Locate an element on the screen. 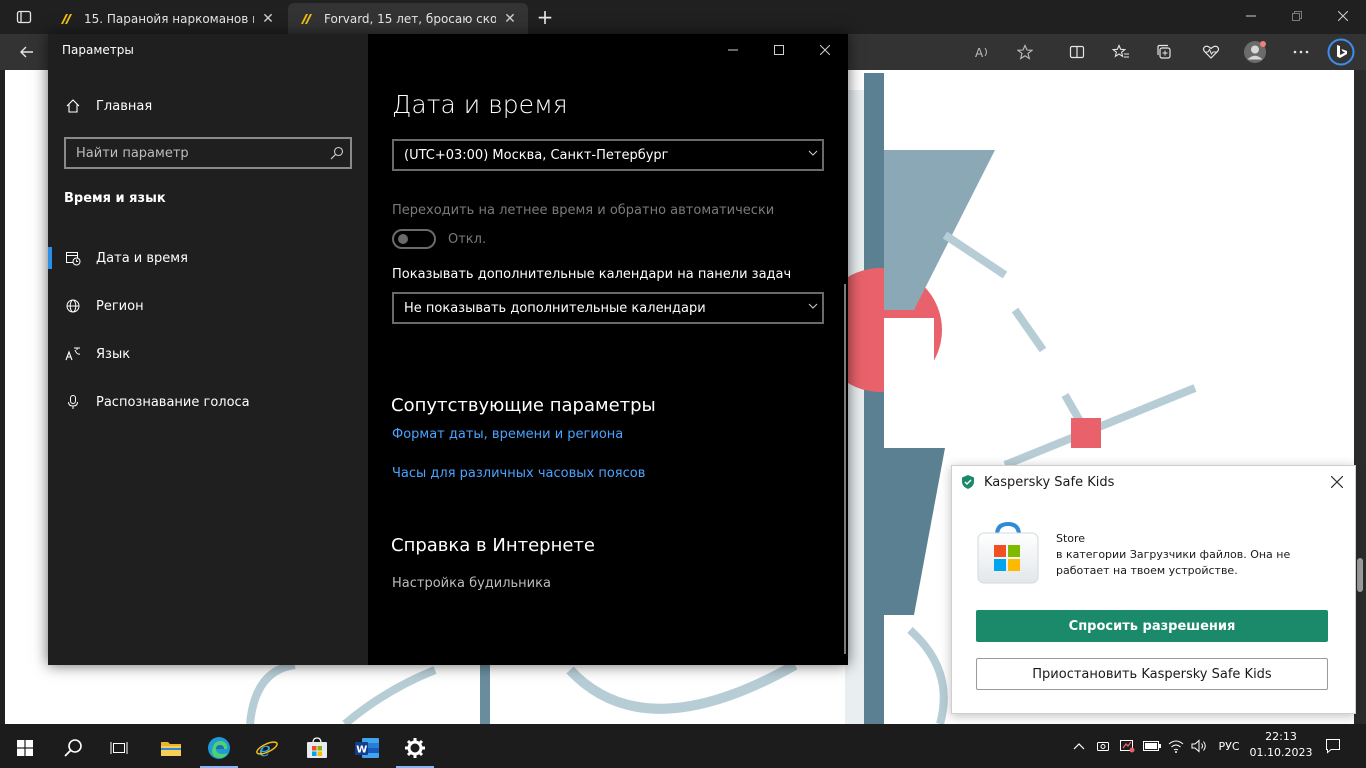 The height and width of the screenshot is (768, 1366). task-view-button is located at coordinates (119, 748).